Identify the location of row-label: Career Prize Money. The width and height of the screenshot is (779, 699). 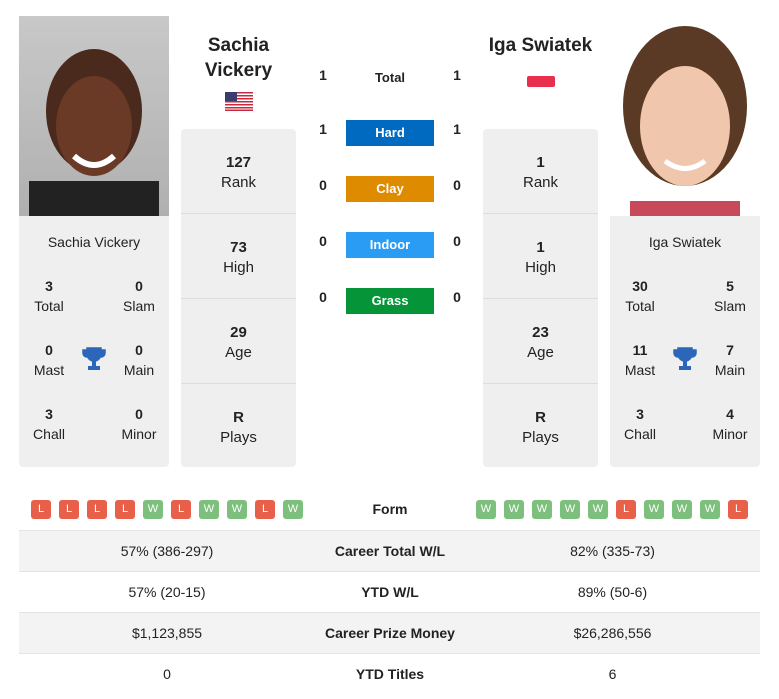
(390, 633).